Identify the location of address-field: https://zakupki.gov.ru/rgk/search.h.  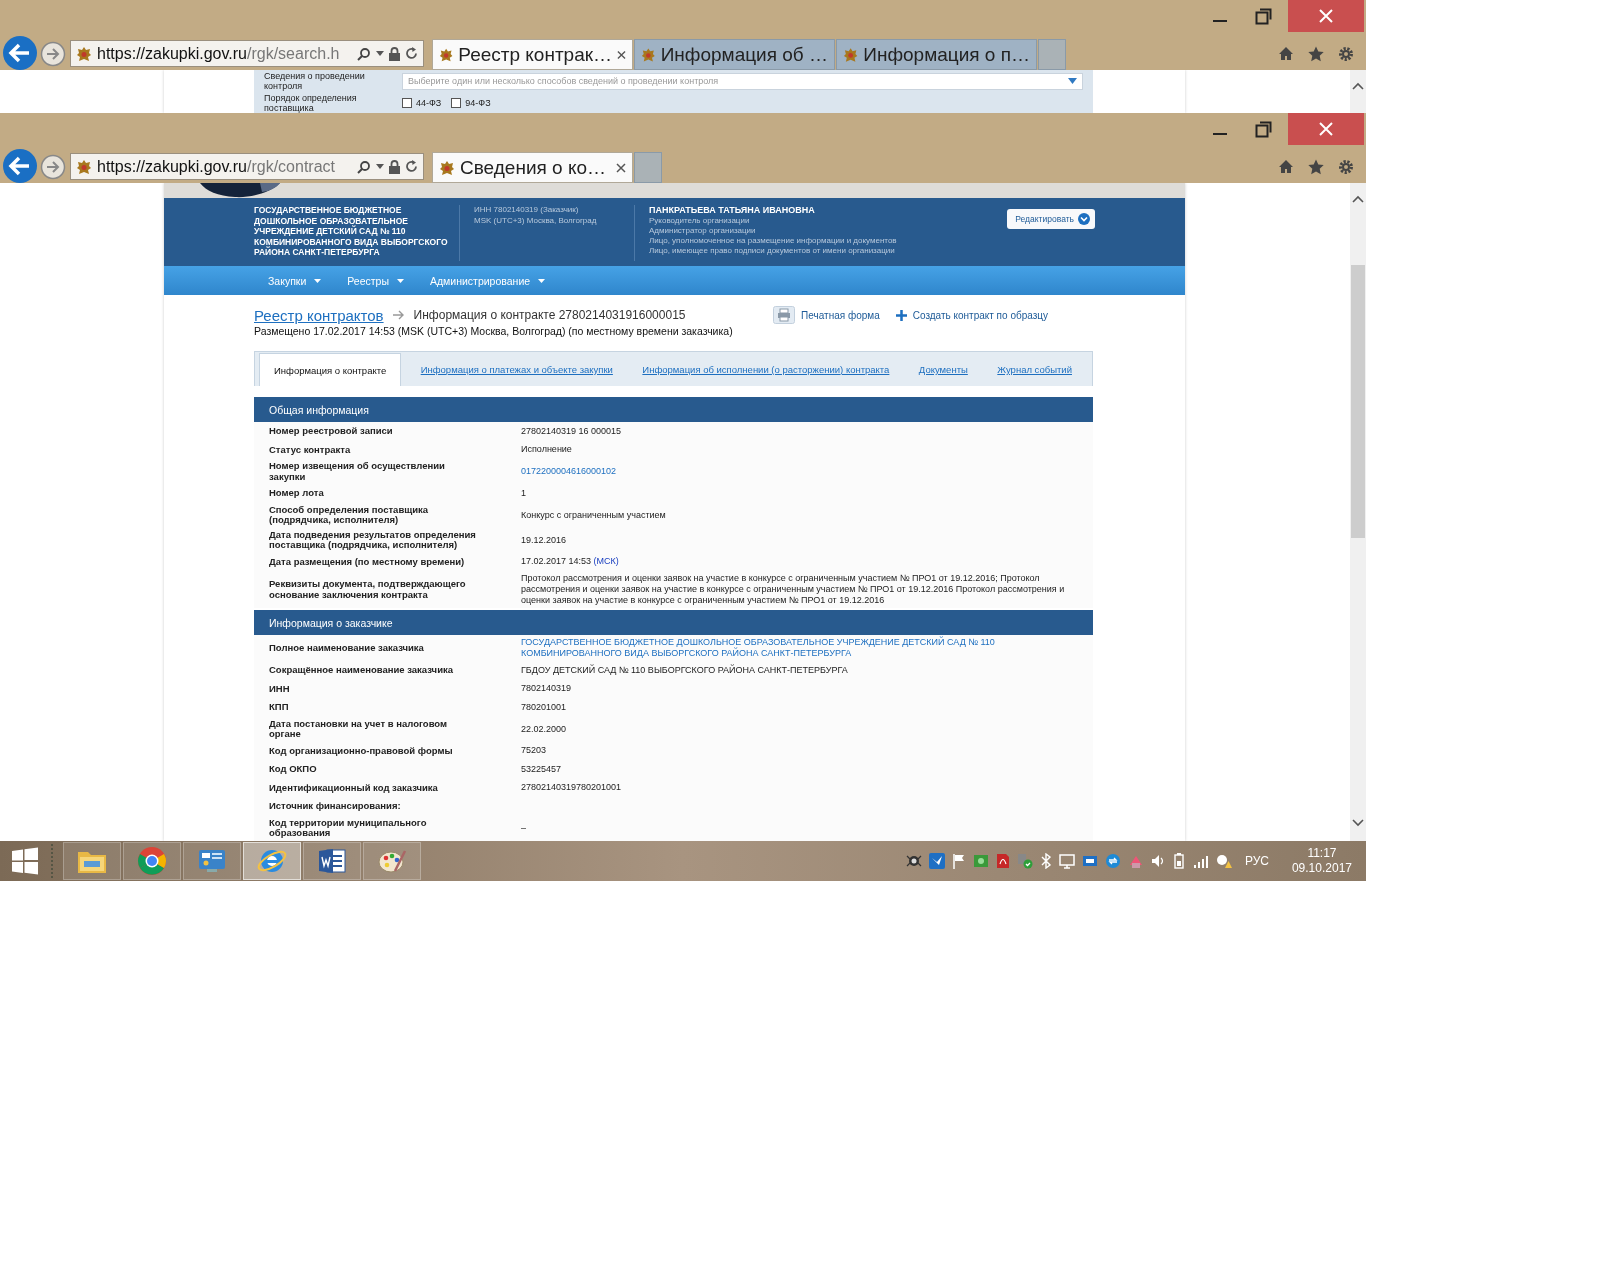
(247, 53).